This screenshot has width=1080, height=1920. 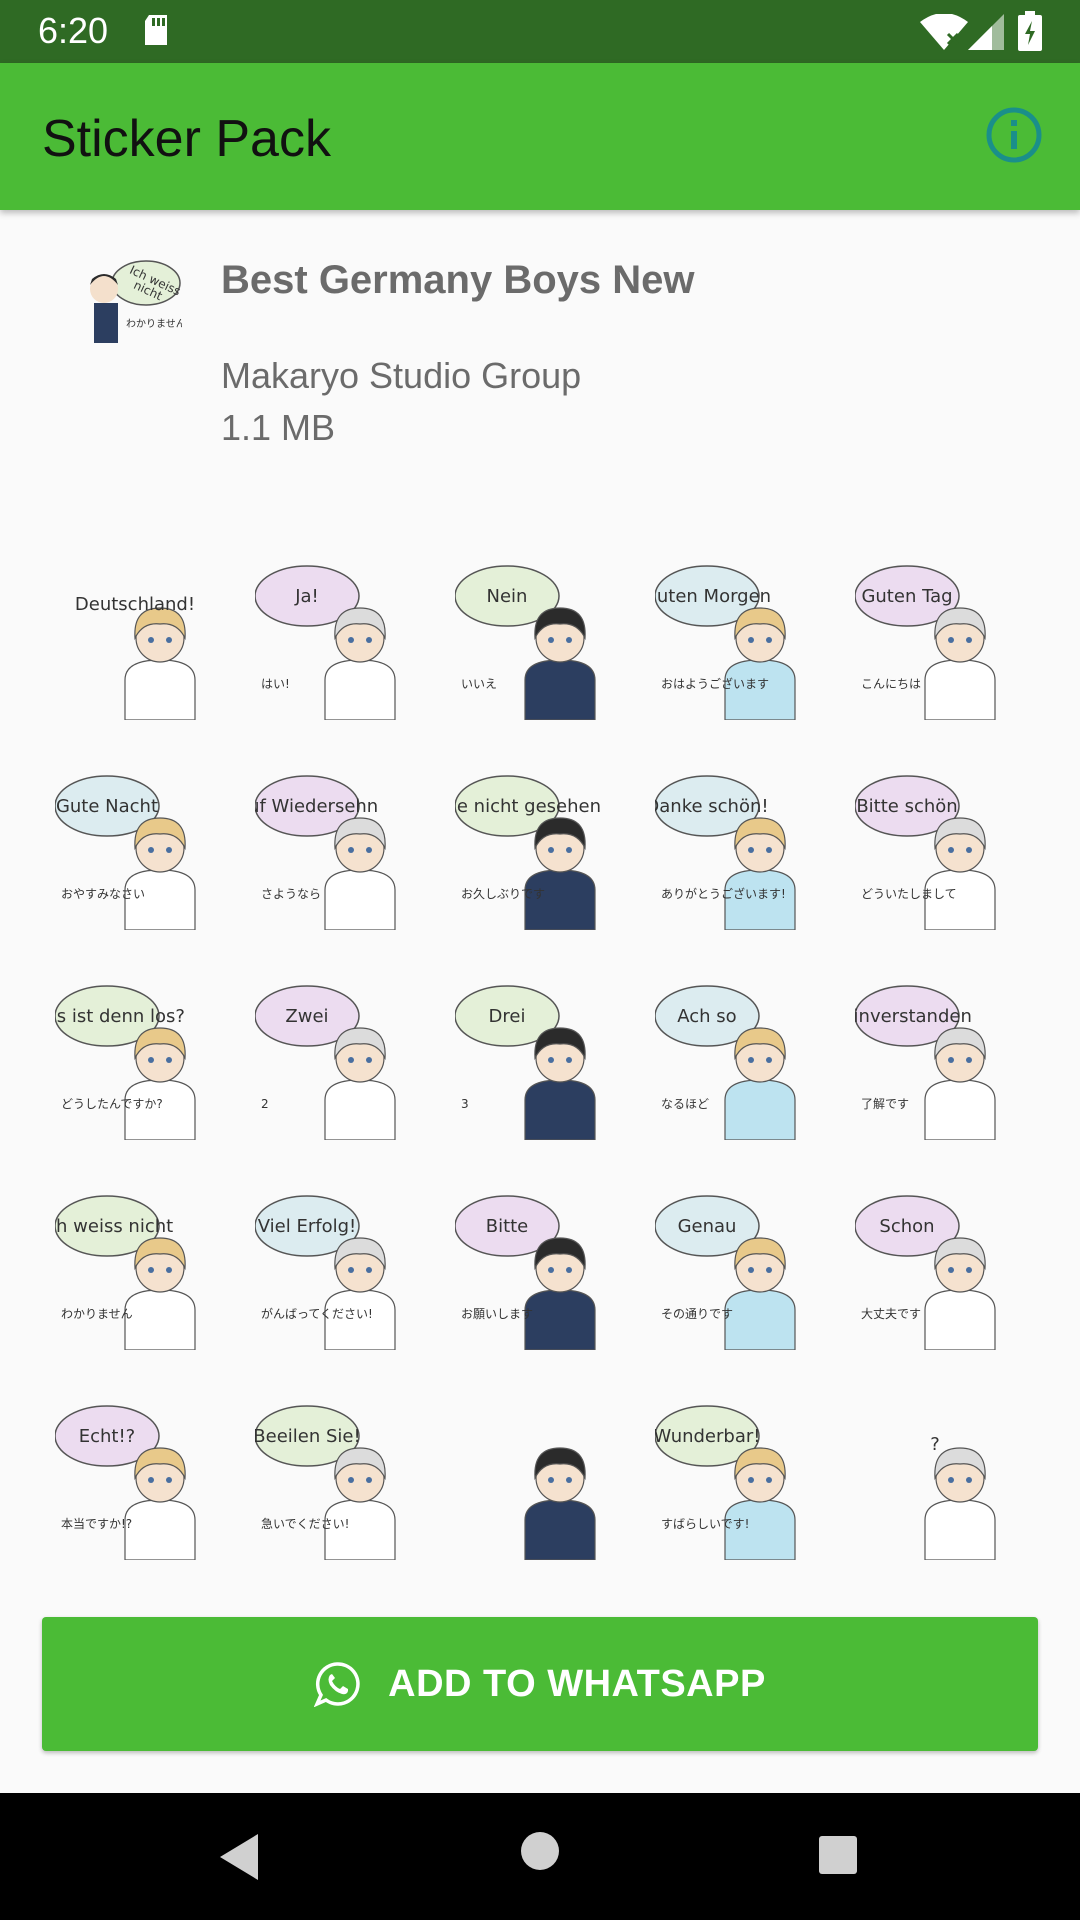 What do you see at coordinates (540, 1684) in the screenshot?
I see `add-to-whatsapp-button: ADD TO WHATSAPP` at bounding box center [540, 1684].